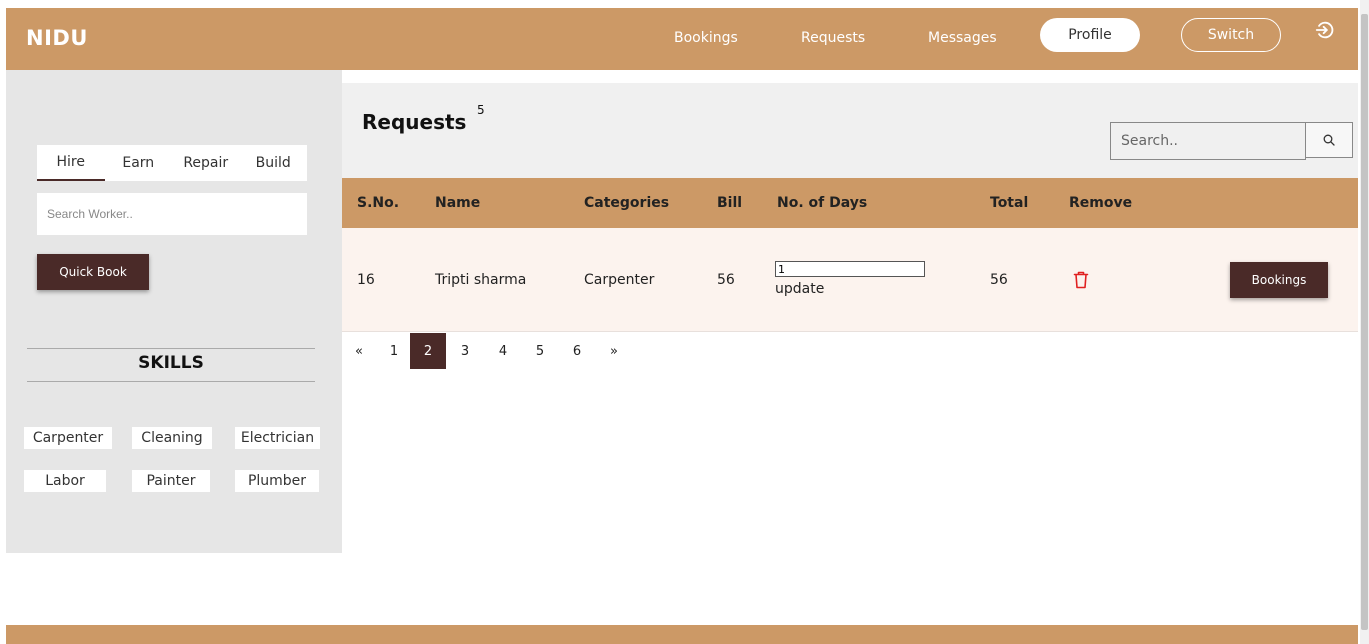 The width and height of the screenshot is (1369, 644). What do you see at coordinates (730, 203) in the screenshot?
I see `column-header-bill: Bill` at bounding box center [730, 203].